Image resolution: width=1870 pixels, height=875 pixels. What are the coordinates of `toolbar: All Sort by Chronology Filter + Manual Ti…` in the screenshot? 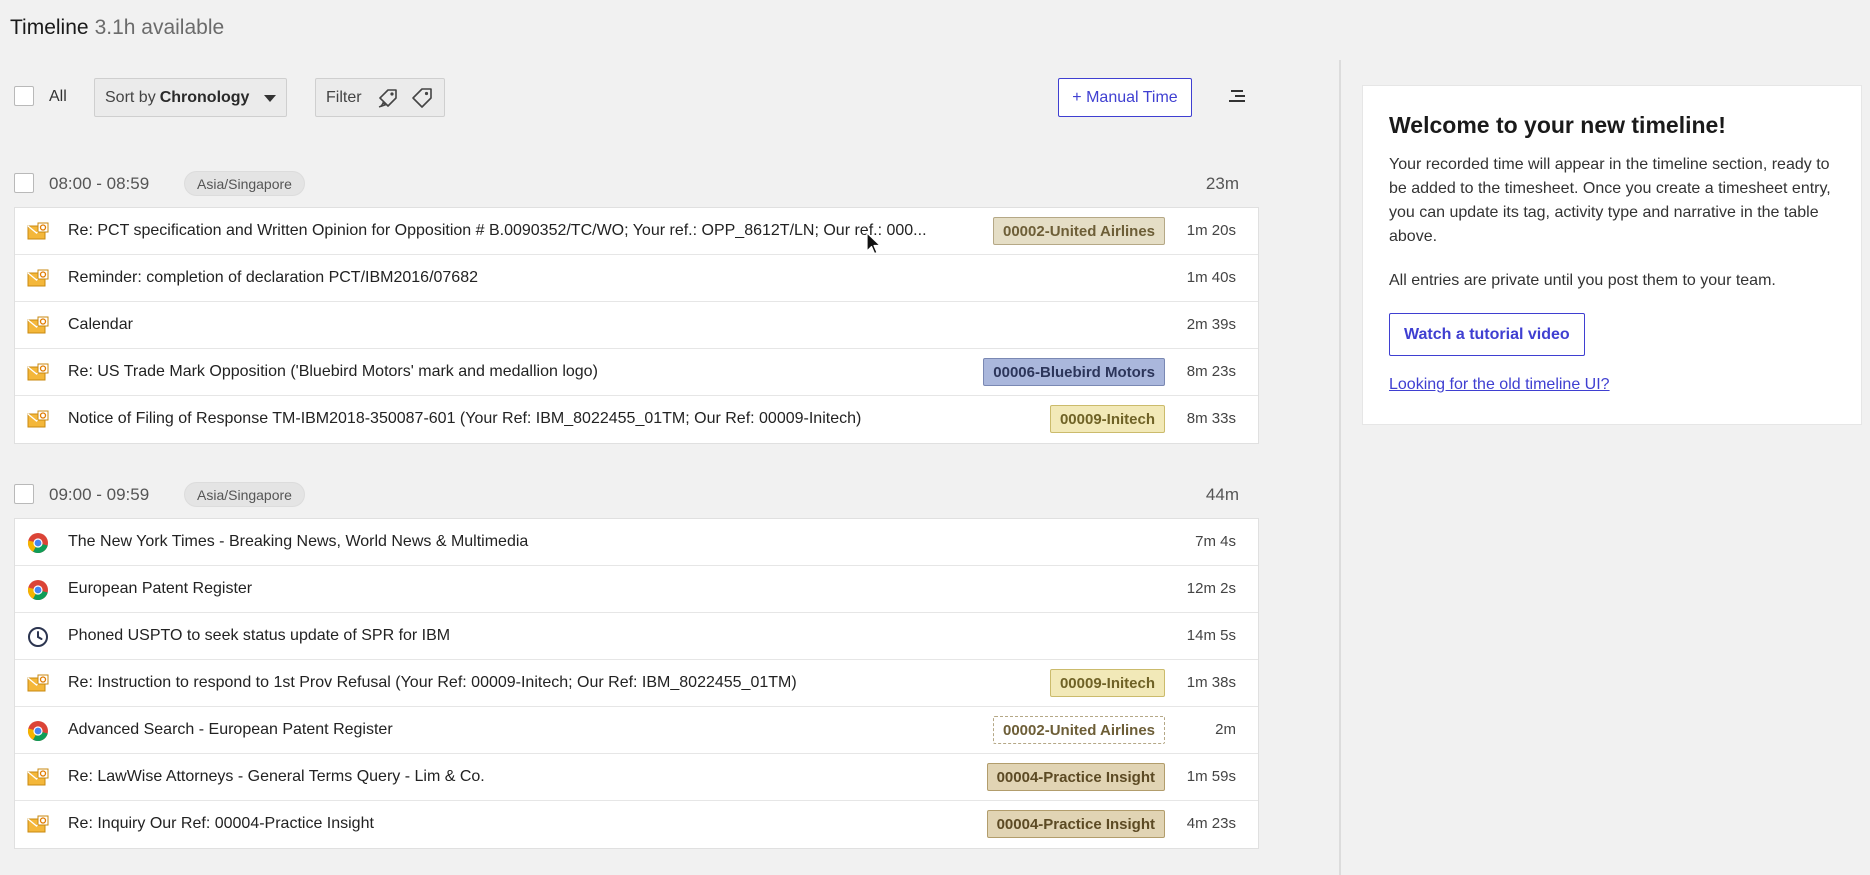 It's located at (636, 98).